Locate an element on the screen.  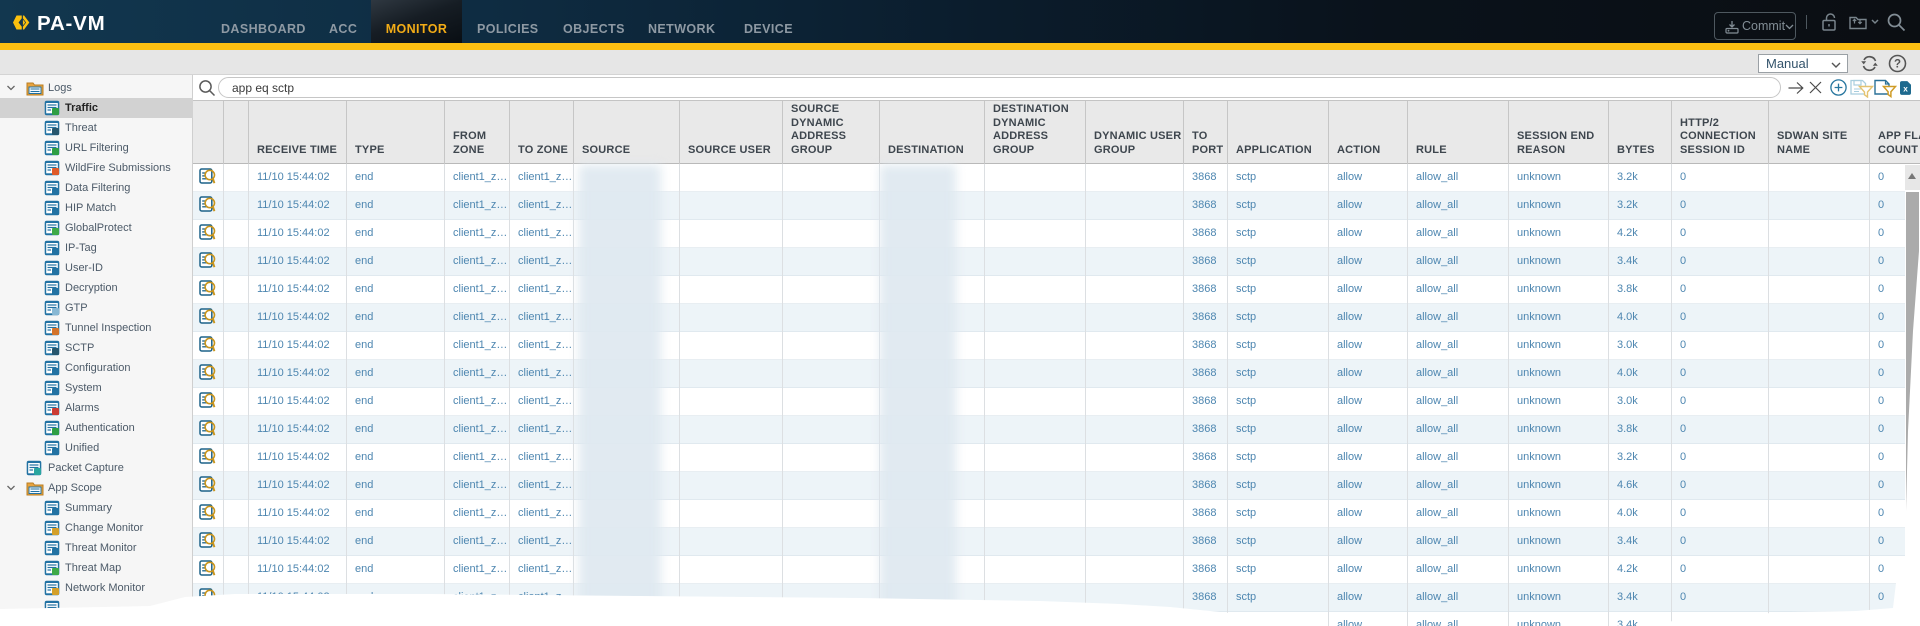
svg-text: x is located at coordinates (1905, 89).